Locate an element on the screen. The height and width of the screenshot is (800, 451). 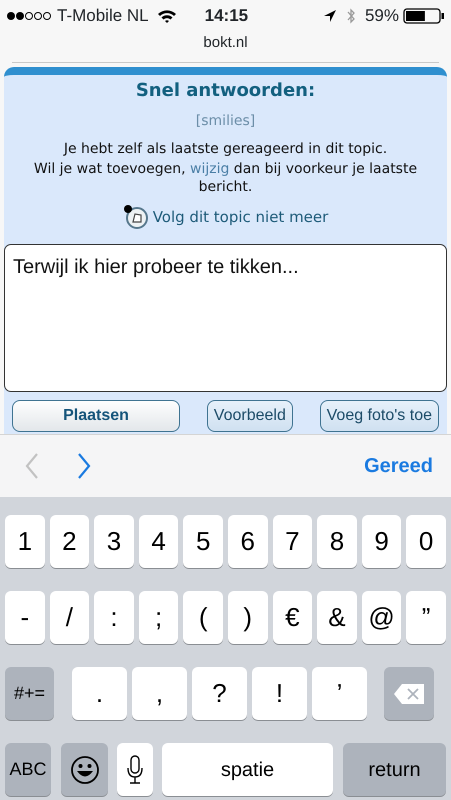
chevron-right-icon is located at coordinates (84, 466).